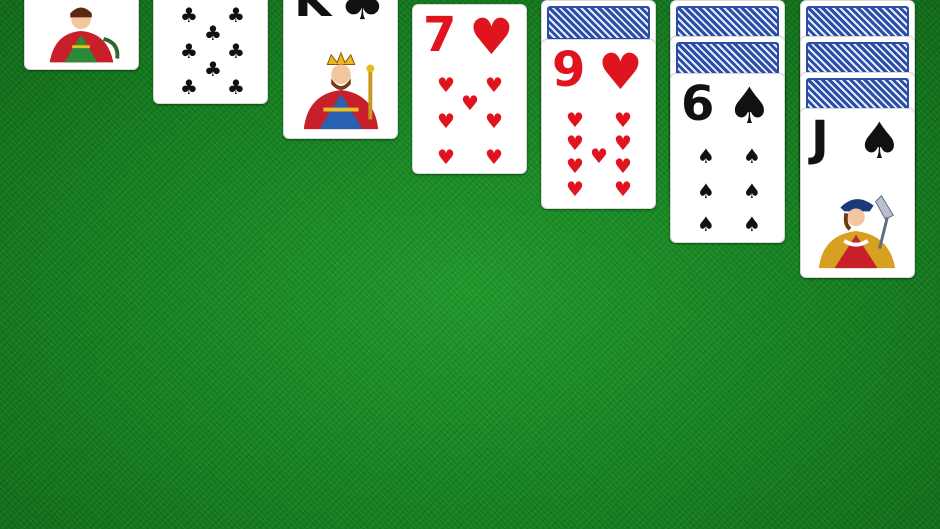  What do you see at coordinates (698, 104) in the screenshot?
I see `card-rank: 6` at bounding box center [698, 104].